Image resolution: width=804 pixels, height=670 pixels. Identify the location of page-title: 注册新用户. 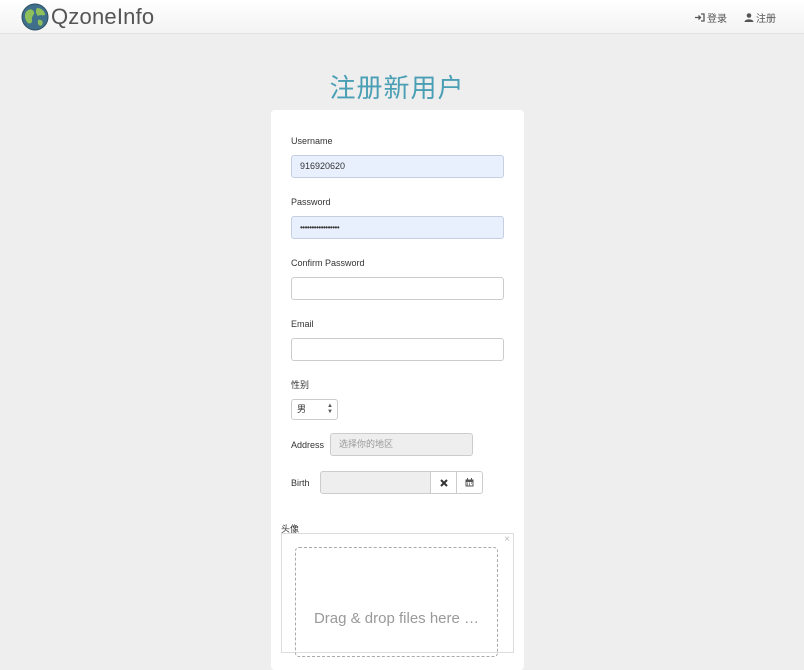
(397, 89).